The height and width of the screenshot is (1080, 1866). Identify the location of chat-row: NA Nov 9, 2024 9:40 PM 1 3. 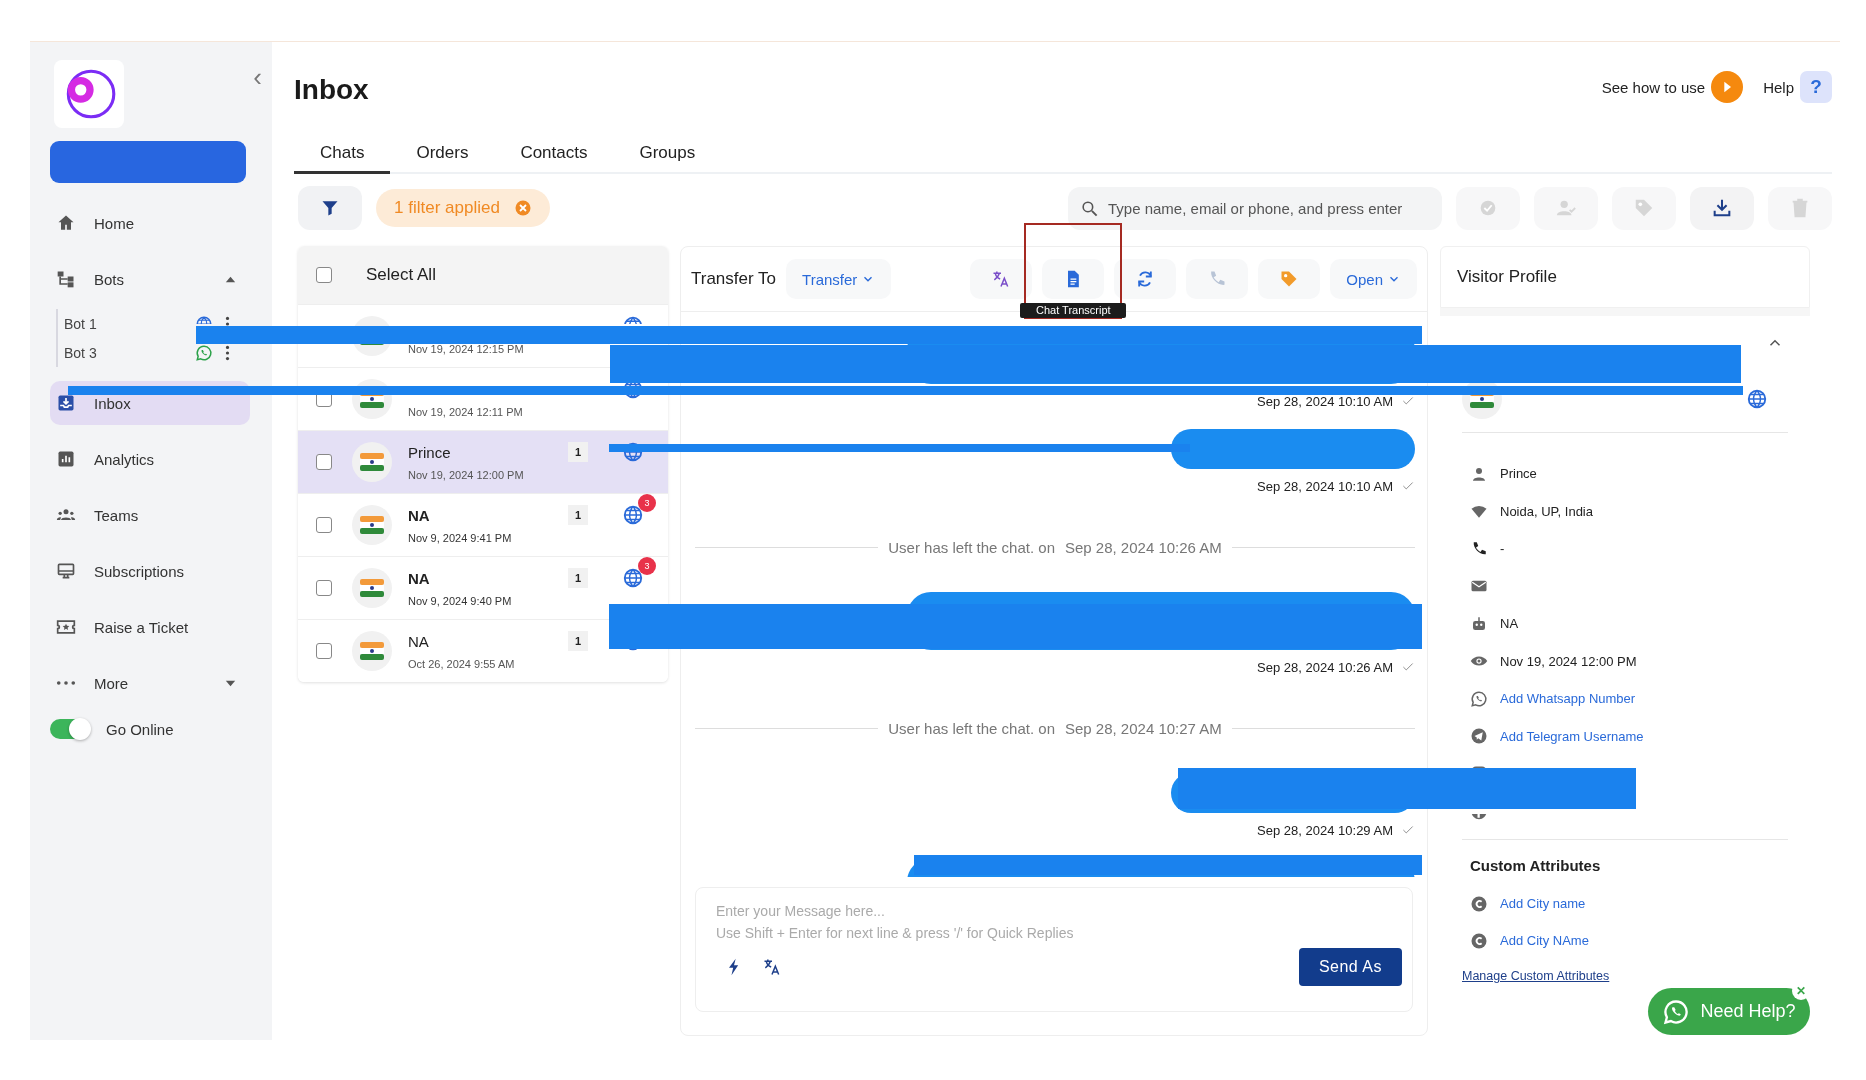
(483, 587).